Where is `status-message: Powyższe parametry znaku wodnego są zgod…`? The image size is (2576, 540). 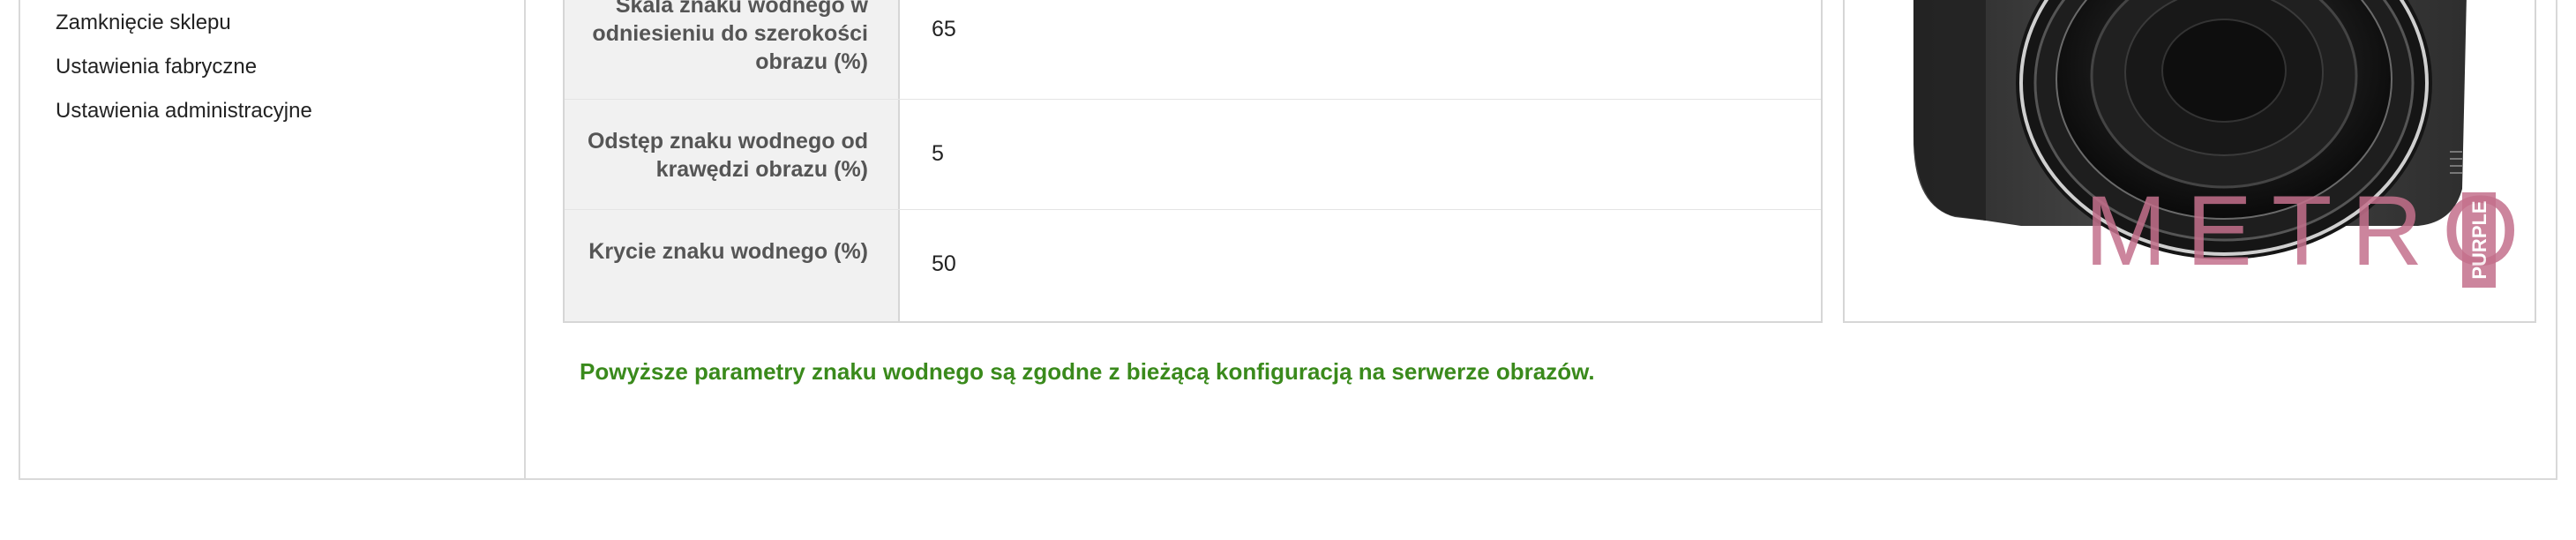 status-message: Powyższe parametry znaku wodnego są zgod… is located at coordinates (1088, 371).